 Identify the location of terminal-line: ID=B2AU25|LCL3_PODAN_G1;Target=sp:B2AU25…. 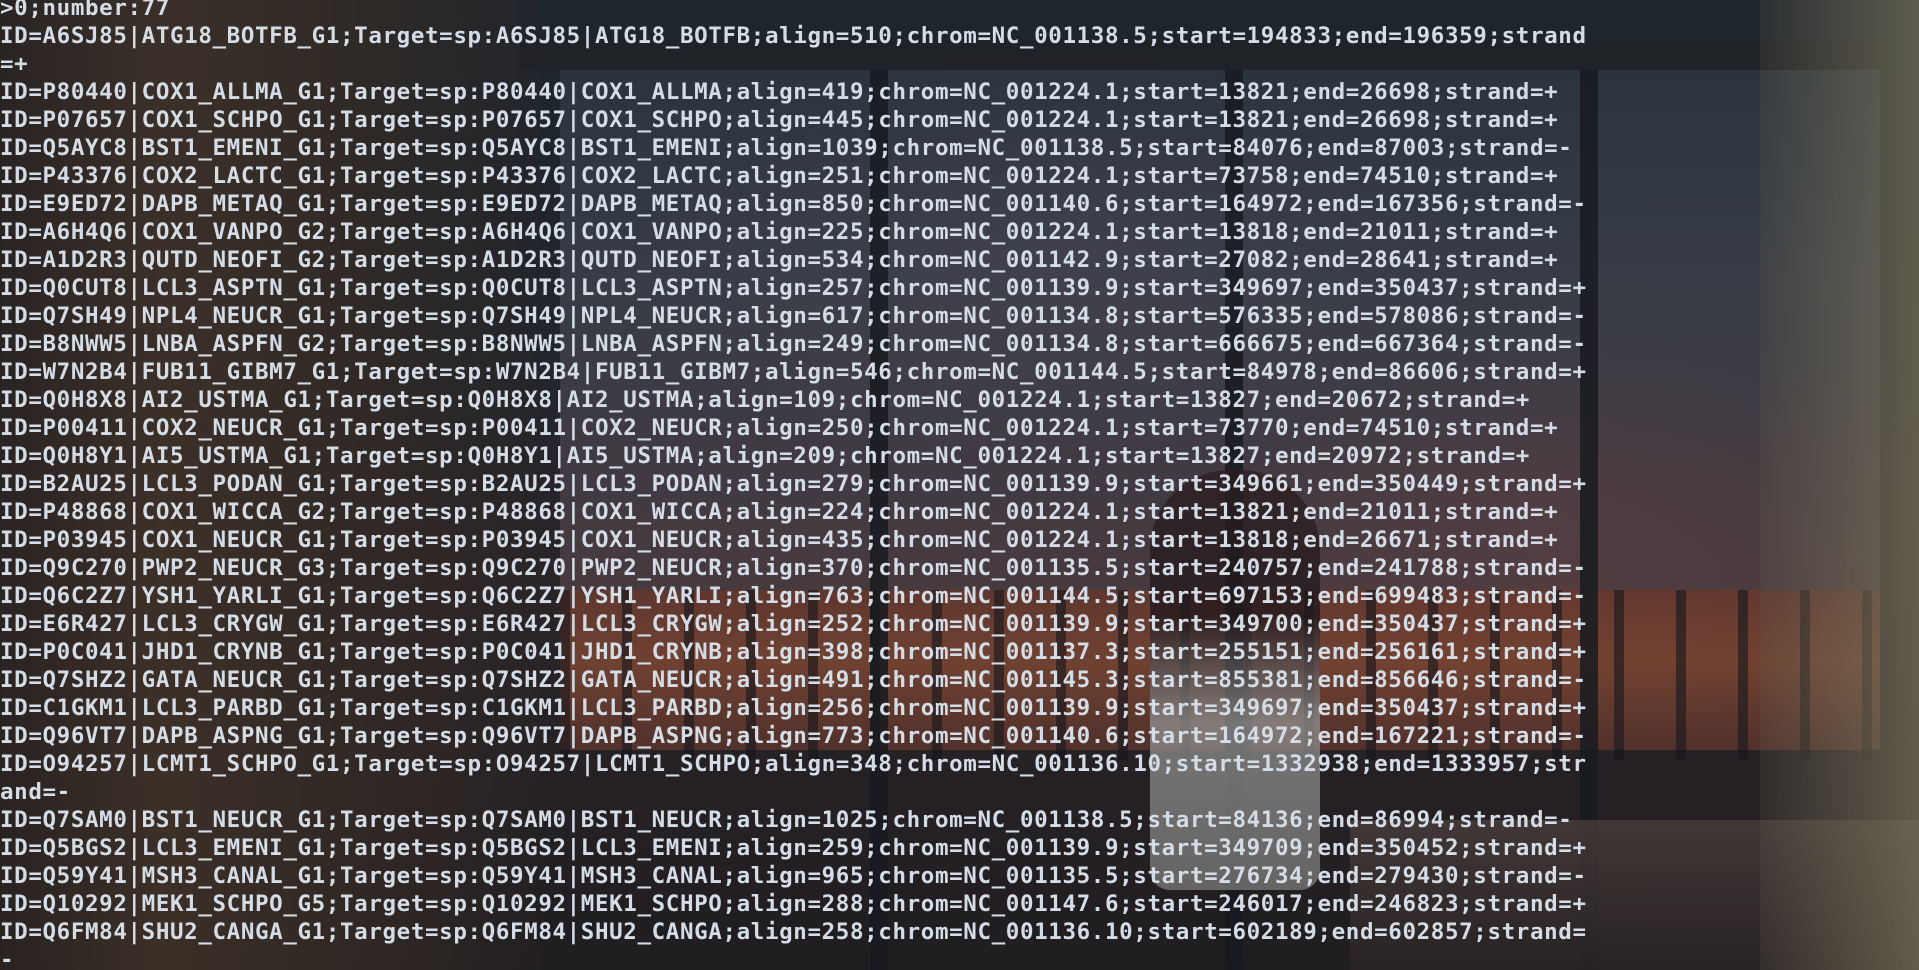
(793, 484).